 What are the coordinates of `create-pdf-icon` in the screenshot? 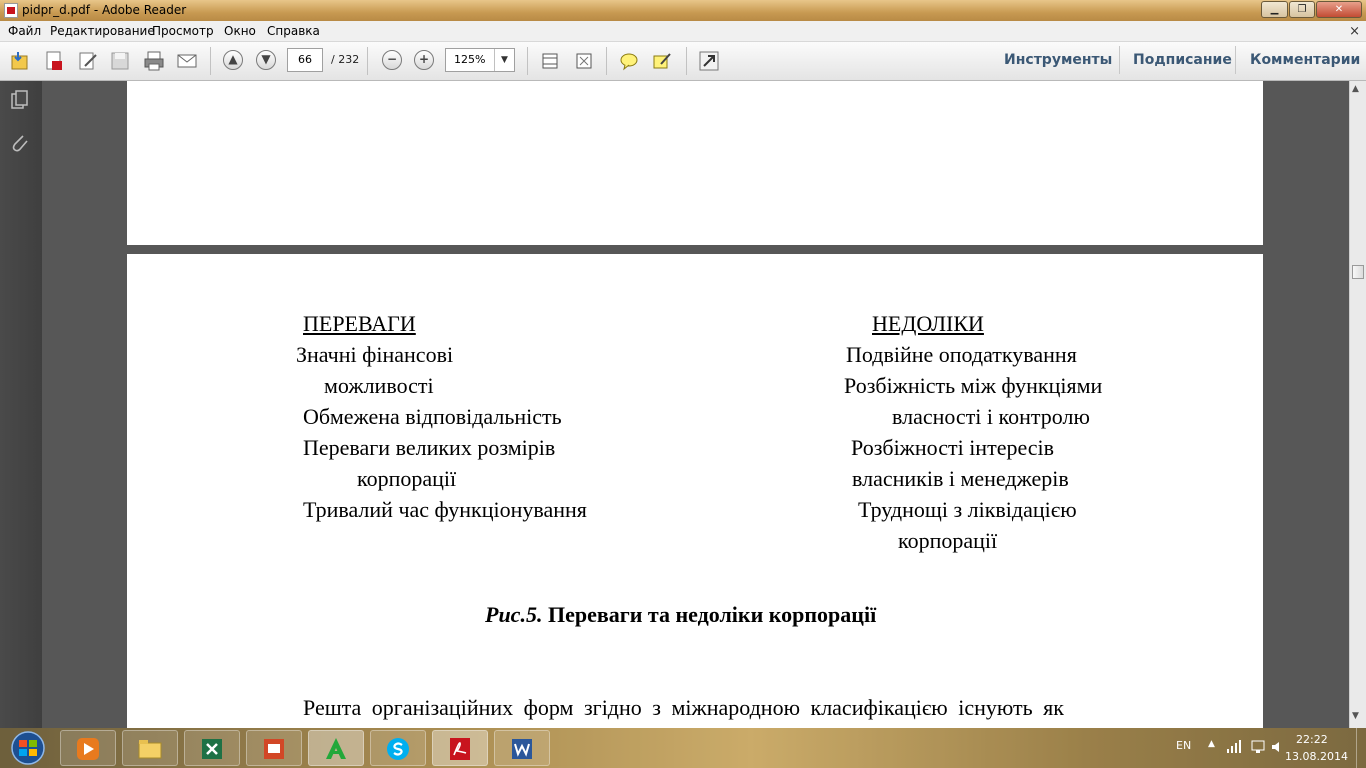 It's located at (54, 61).